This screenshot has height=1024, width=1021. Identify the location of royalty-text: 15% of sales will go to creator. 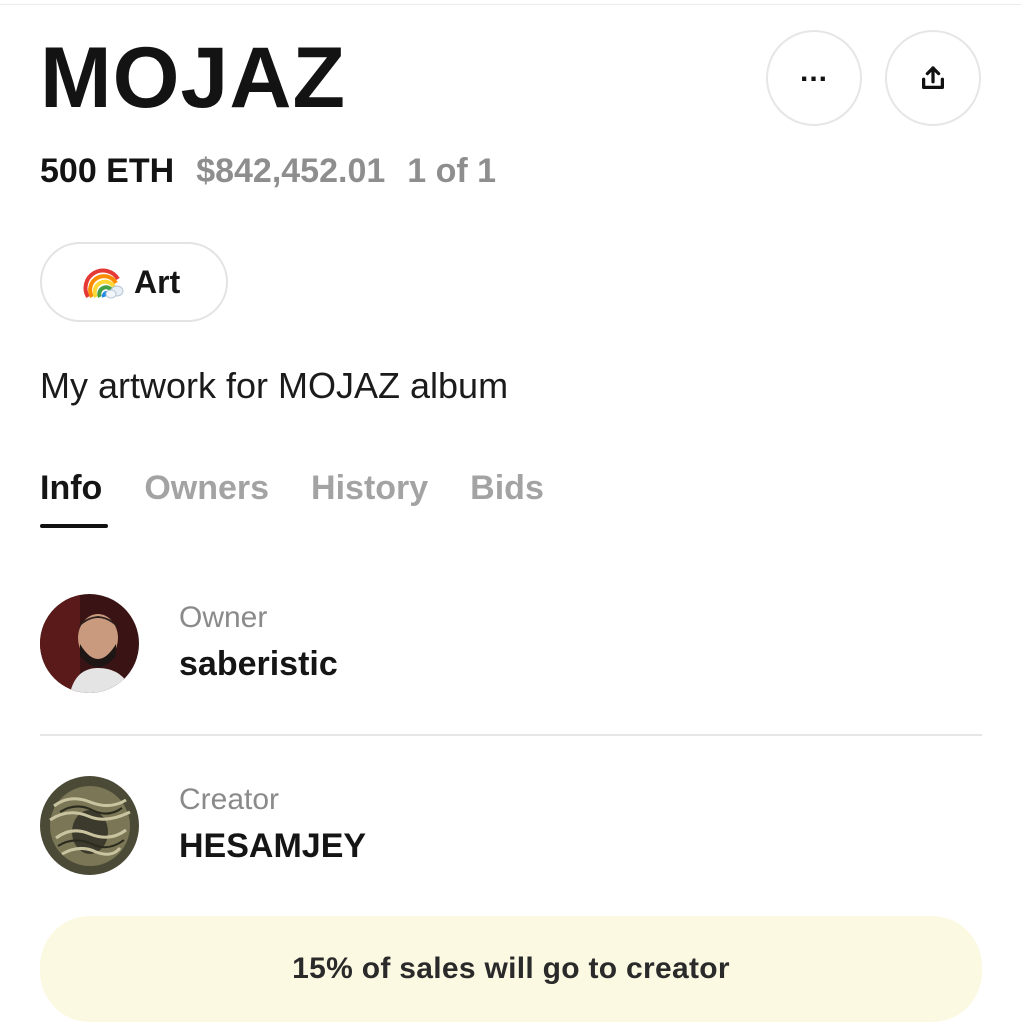
(511, 968).